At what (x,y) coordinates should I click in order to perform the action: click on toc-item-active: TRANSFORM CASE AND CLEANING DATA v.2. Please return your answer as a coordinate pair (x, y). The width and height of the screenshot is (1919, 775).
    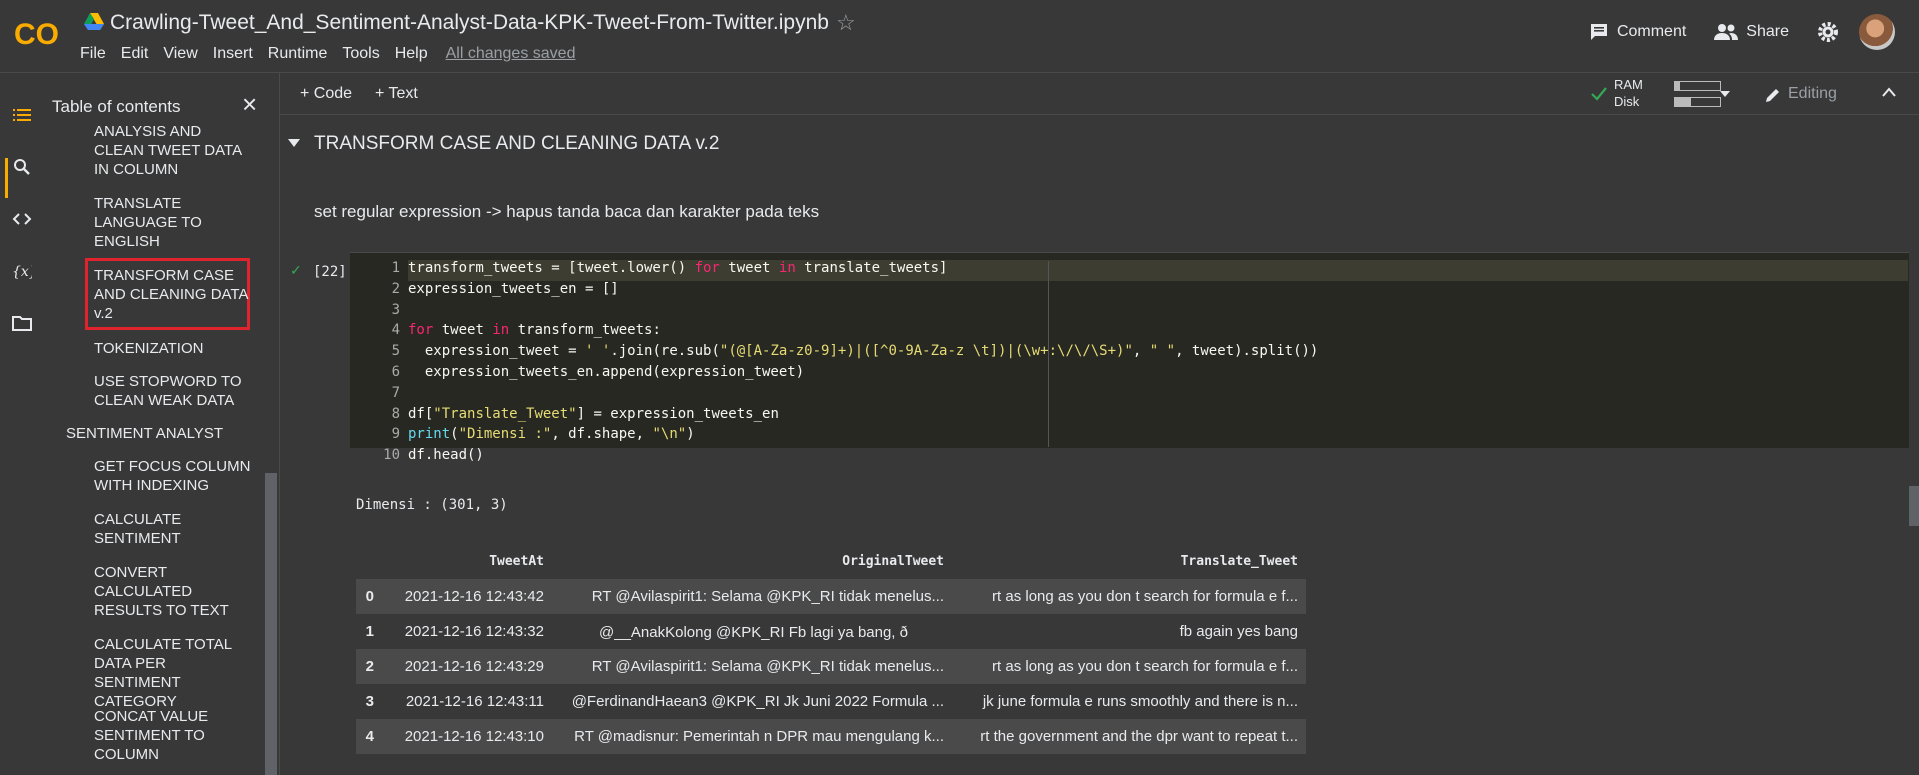
    Looking at the image, I should click on (174, 294).